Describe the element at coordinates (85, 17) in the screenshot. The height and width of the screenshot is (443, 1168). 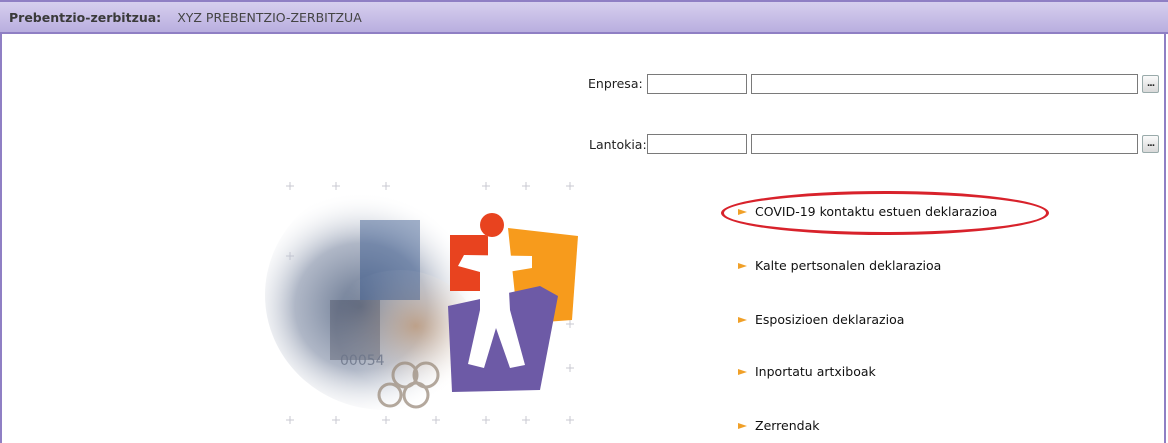
I see `header-label: Prebentzio-zerbitzua:` at that location.